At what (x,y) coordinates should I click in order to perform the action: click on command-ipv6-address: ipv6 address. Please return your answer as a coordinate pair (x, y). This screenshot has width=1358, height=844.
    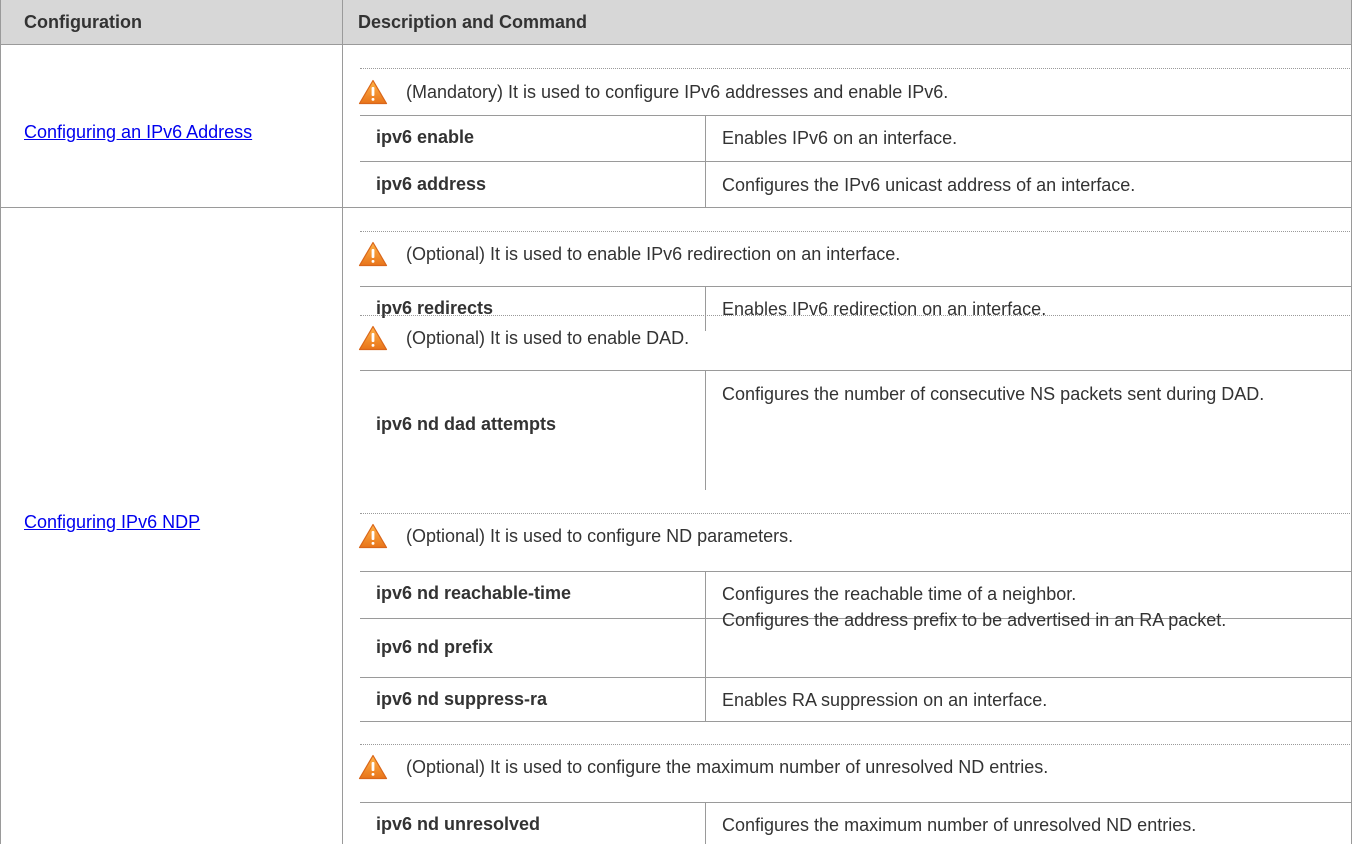
    Looking at the image, I should click on (431, 184).